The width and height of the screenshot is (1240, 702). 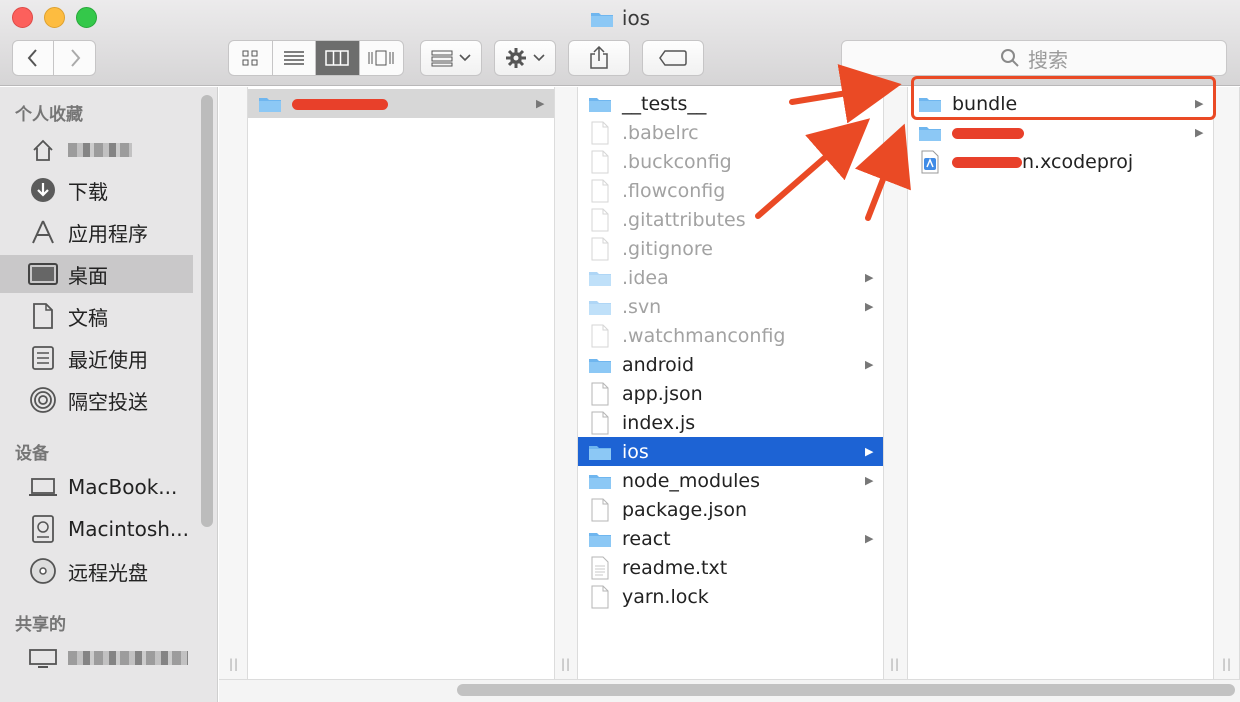 I want to click on sidebar-item-shared-computer, so click(x=96, y=658).